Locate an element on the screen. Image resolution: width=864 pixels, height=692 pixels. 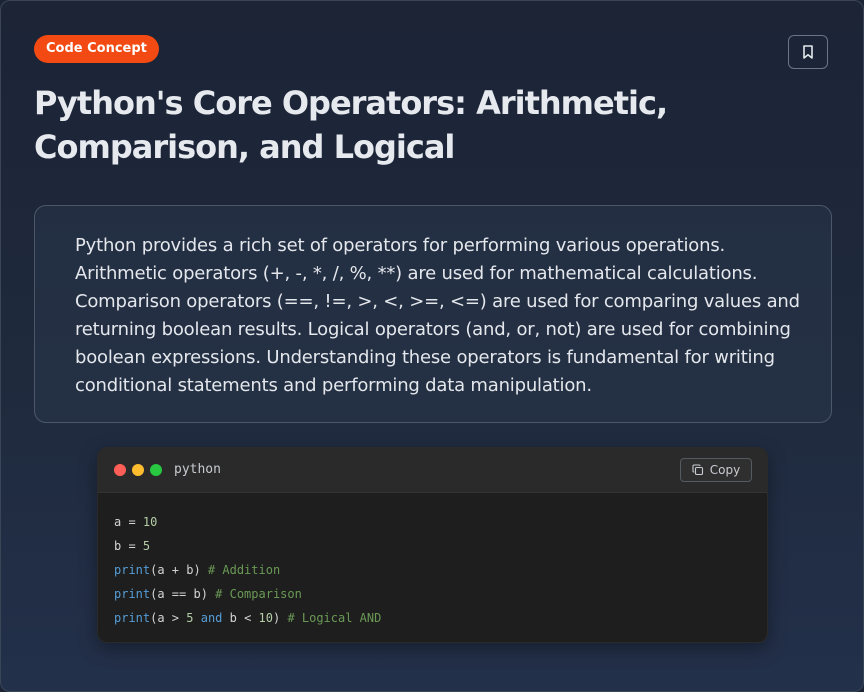
code-token: (a + b) is located at coordinates (179, 570).